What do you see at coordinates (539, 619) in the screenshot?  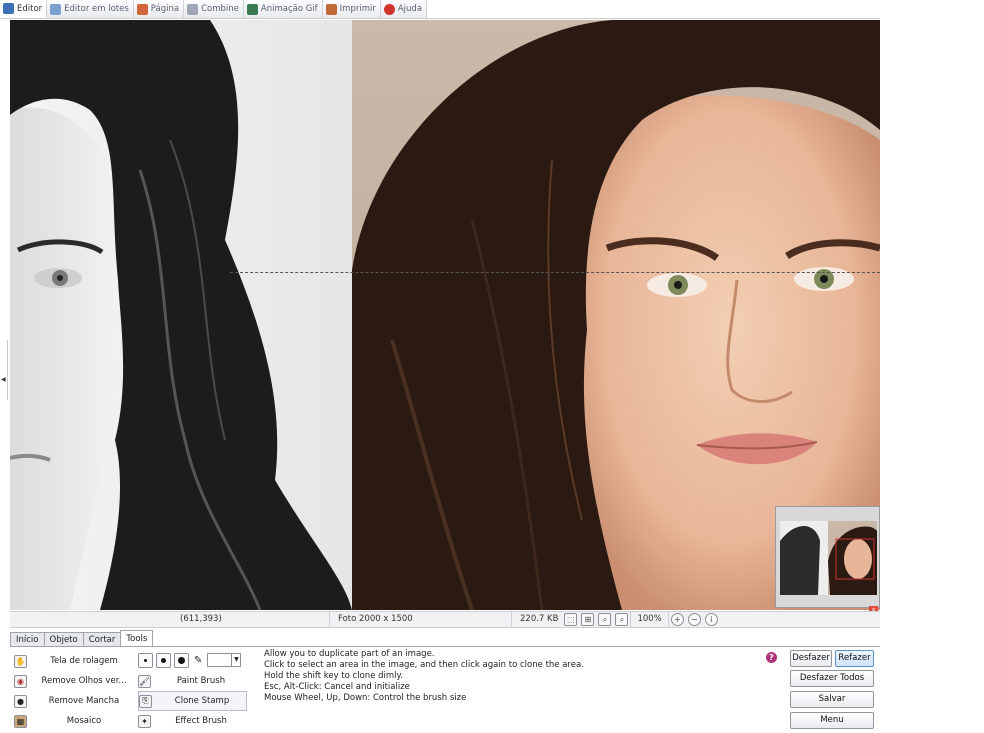 I see `file-size: 220.7 KB` at bounding box center [539, 619].